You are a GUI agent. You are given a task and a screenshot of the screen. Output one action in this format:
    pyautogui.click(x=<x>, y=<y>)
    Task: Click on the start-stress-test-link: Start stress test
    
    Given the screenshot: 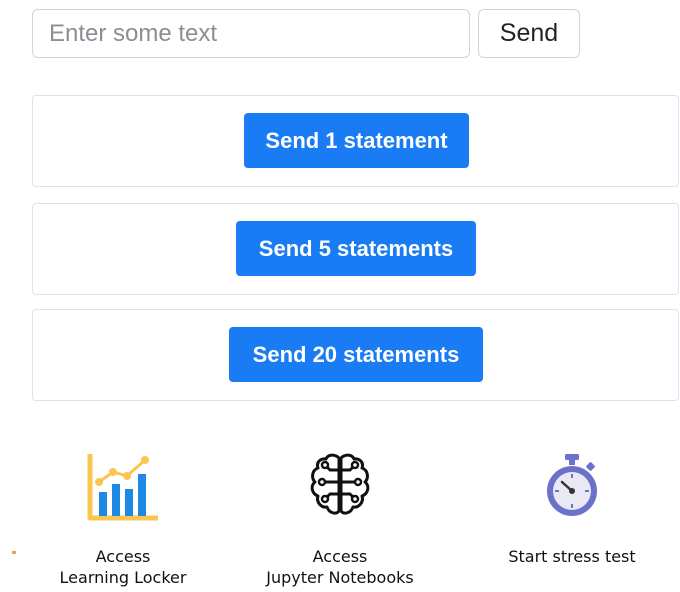 What is the action you would take?
    pyautogui.click(x=572, y=507)
    